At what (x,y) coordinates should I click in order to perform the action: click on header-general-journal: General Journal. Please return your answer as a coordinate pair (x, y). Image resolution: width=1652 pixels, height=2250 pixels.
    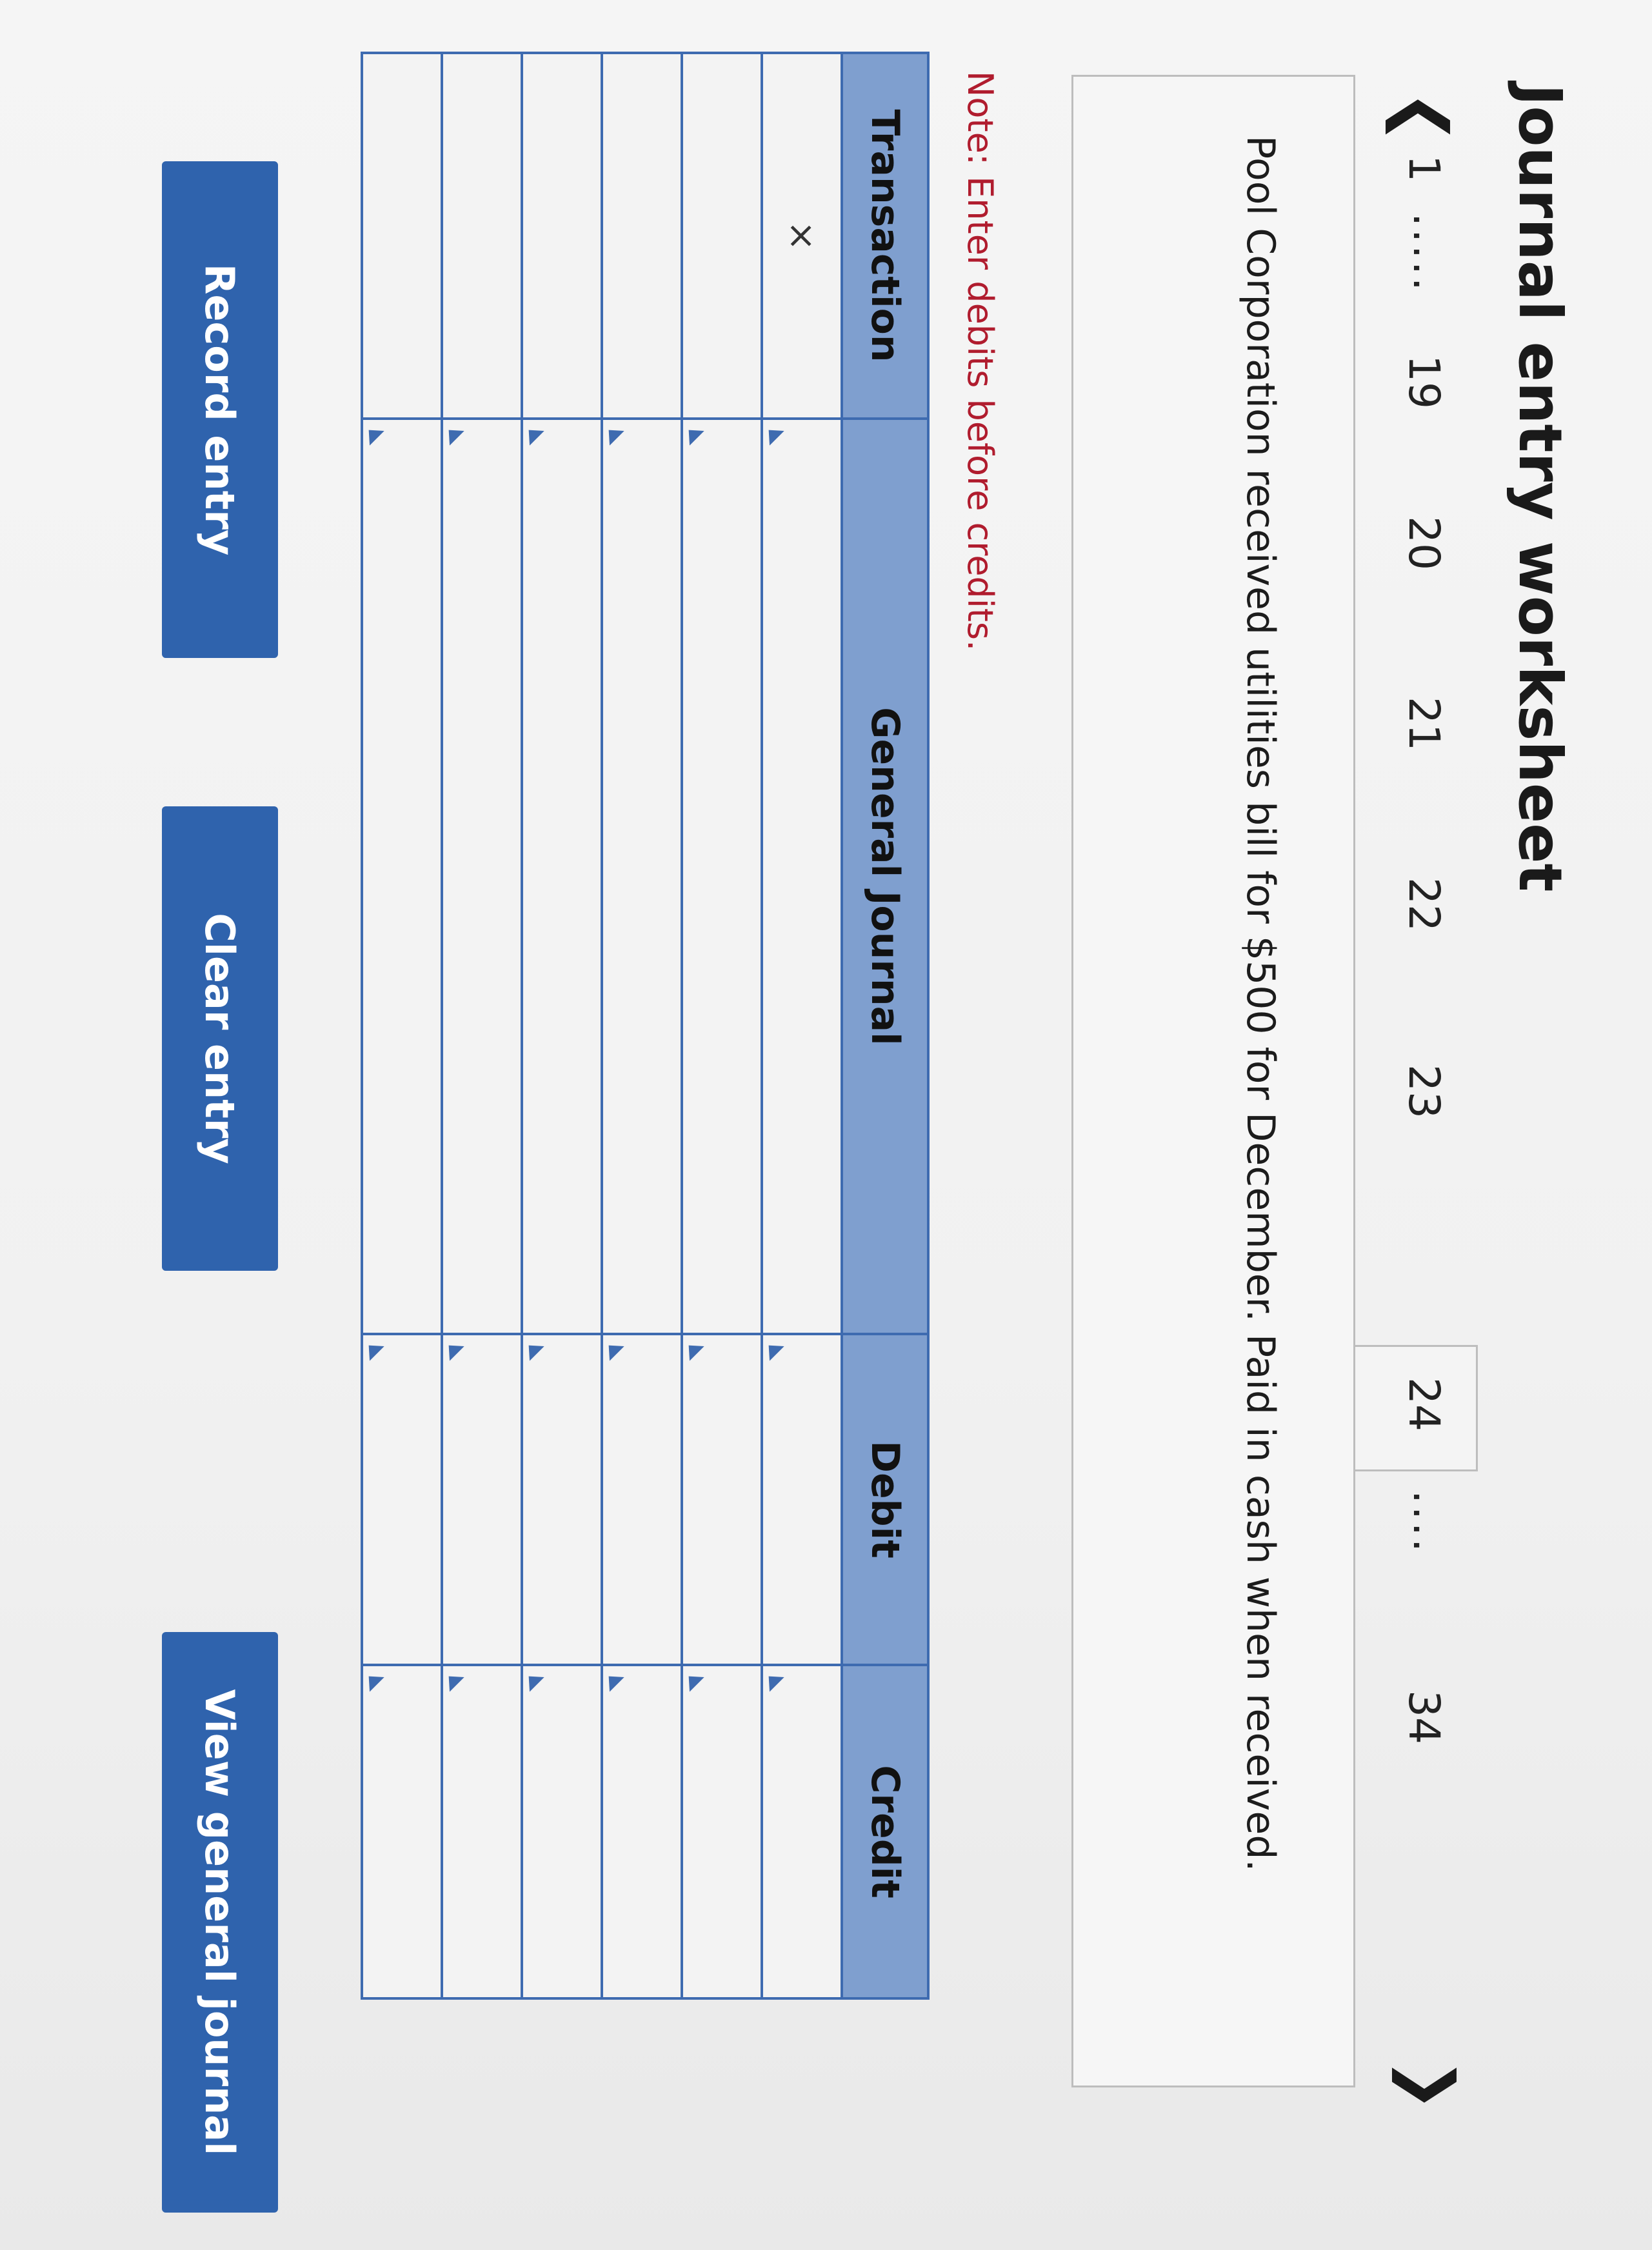
    Looking at the image, I should click on (885, 876).